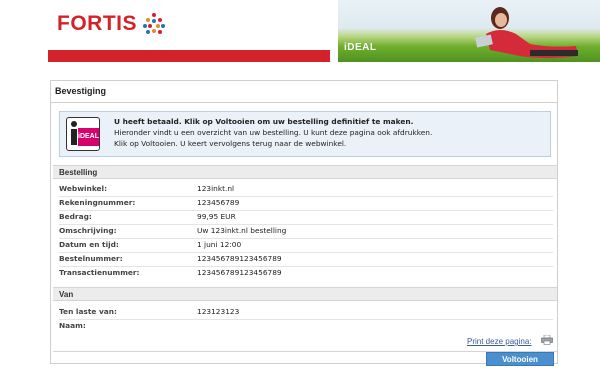 The height and width of the screenshot is (374, 600). What do you see at coordinates (75, 216) in the screenshot?
I see `detail-label: Bedrag:` at bounding box center [75, 216].